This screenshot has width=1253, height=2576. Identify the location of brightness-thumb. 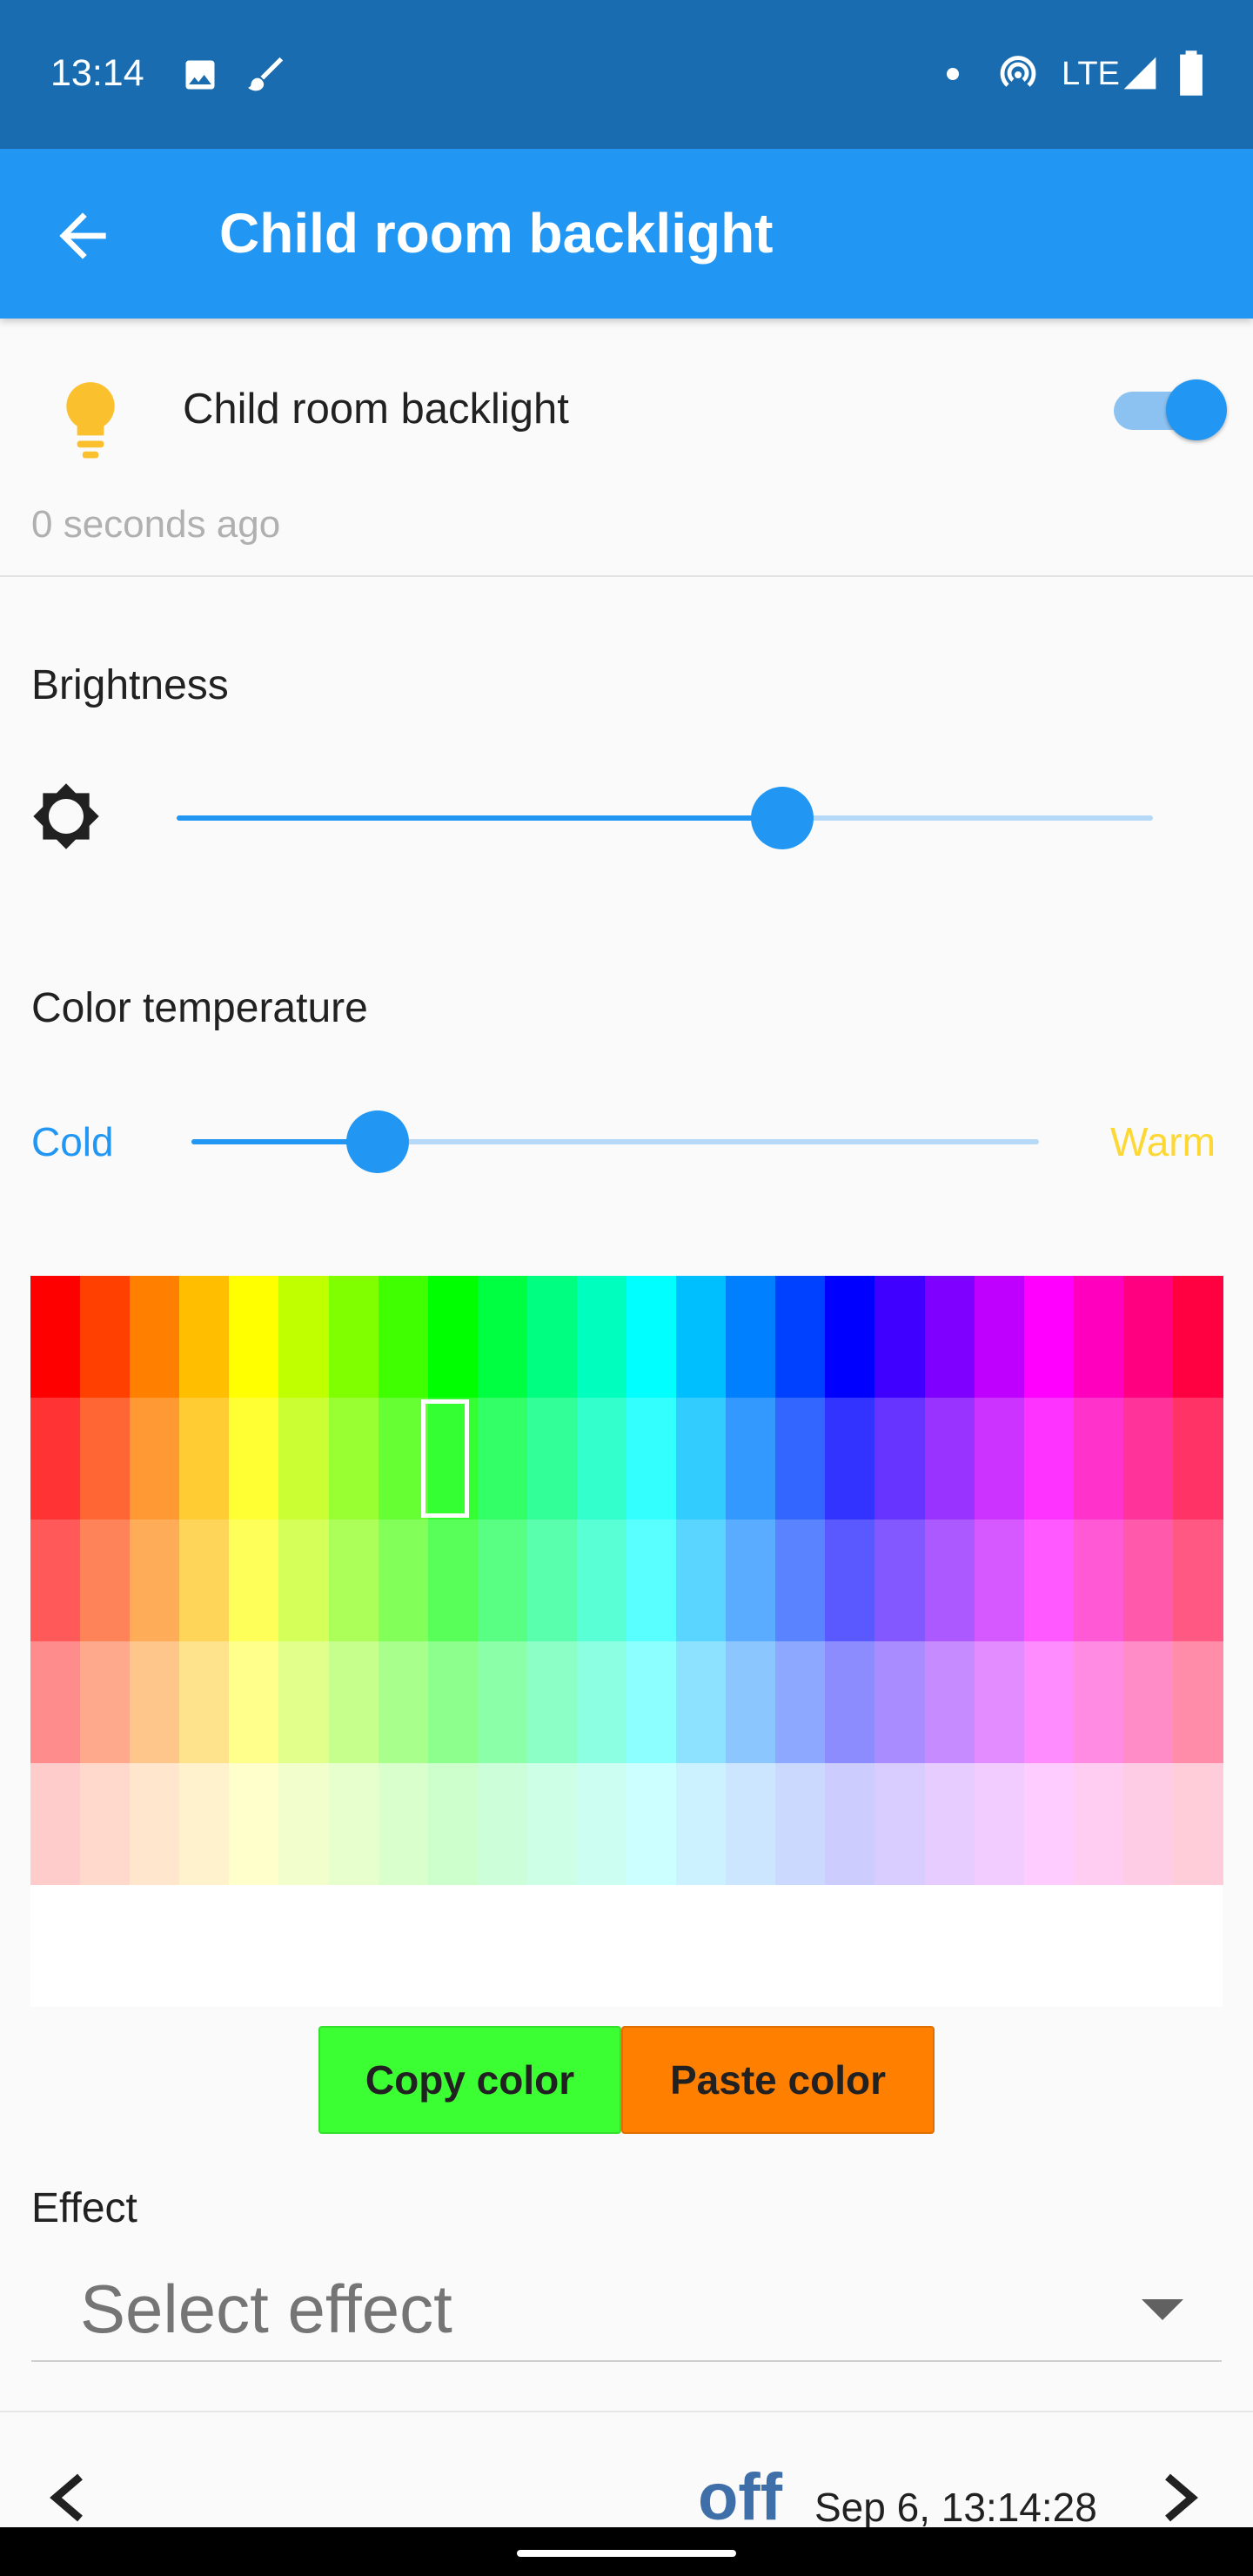
(782, 818).